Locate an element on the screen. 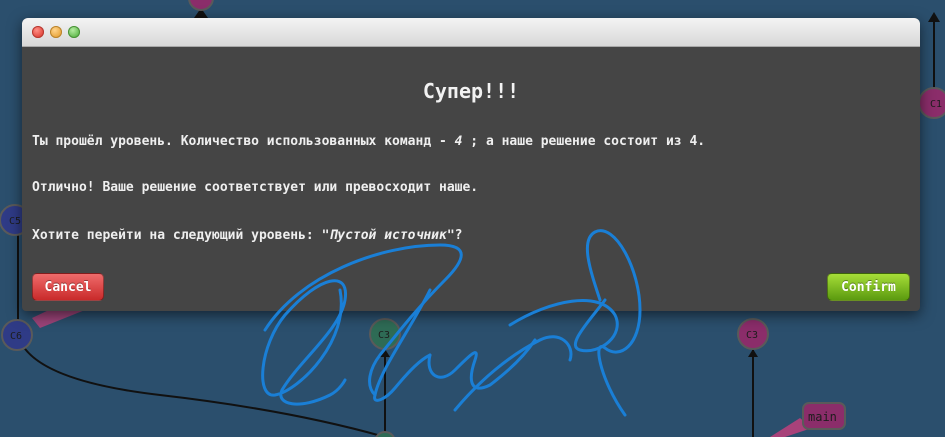 The height and width of the screenshot is (437, 945). commit-node-top is located at coordinates (201, 5).